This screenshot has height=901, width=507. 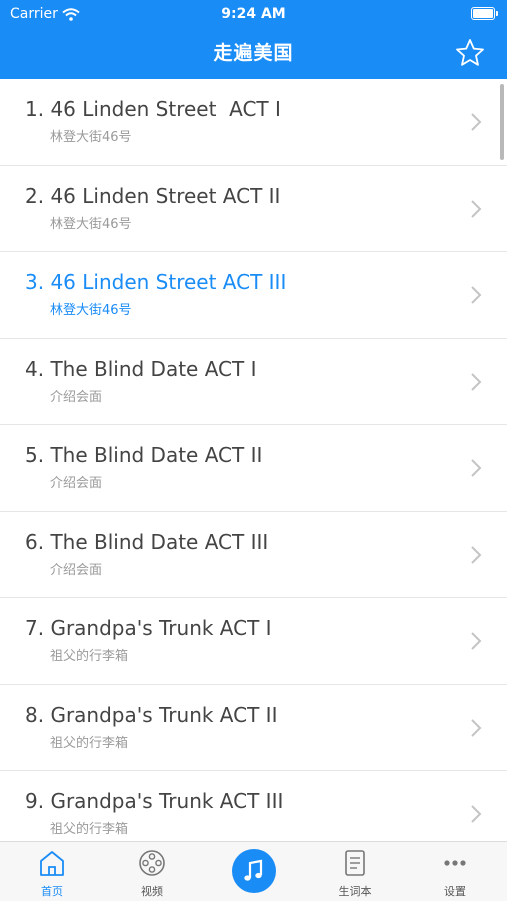 I want to click on lesson-row: 8. Grandpa's Trunk ACT II 祖父的行李箱, so click(x=253, y=728).